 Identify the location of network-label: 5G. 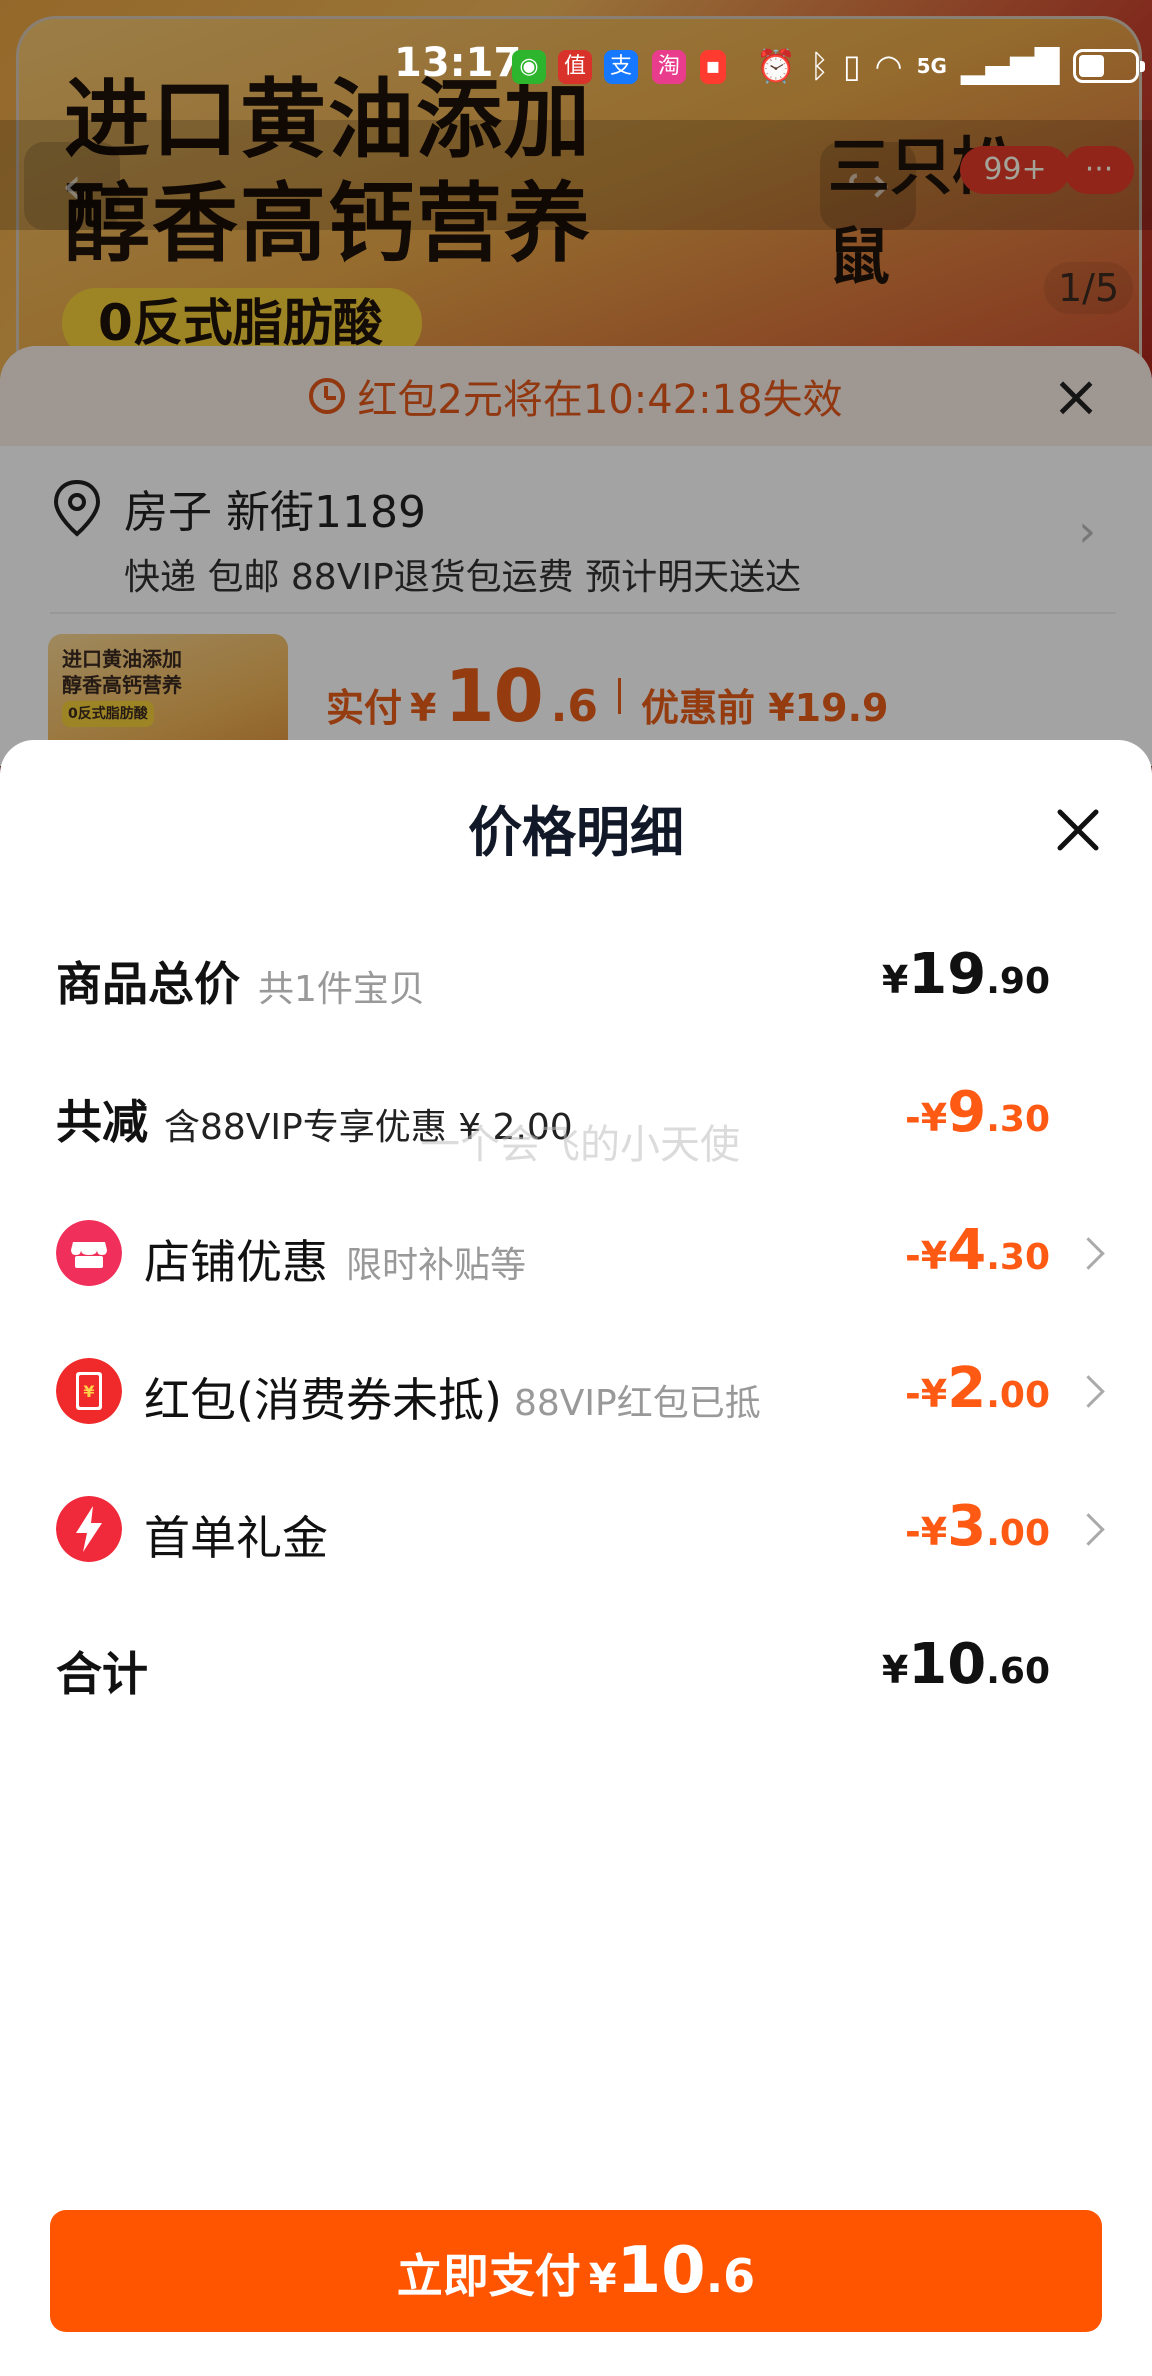
(931, 66).